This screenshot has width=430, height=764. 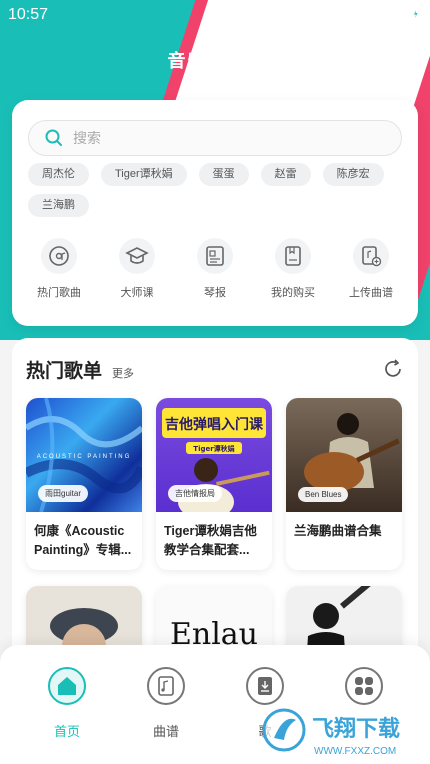 I want to click on playlist-badge: 吉他情报局, so click(x=195, y=493).